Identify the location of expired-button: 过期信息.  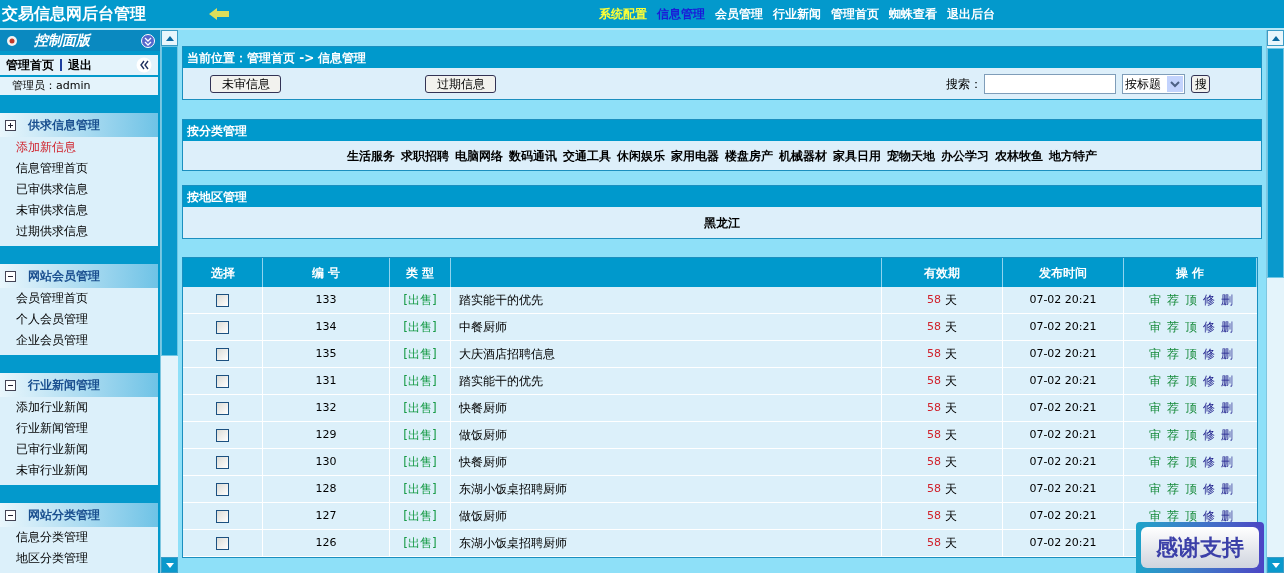
(460, 83).